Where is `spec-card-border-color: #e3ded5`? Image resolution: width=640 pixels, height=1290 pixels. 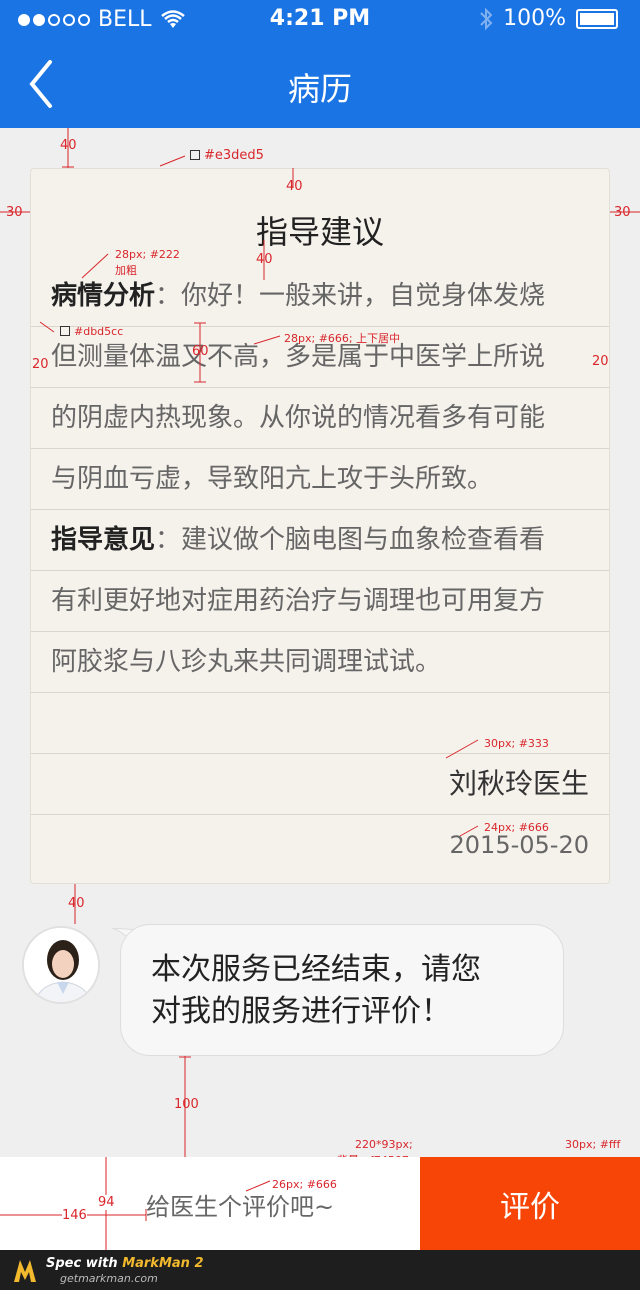 spec-card-border-color: #e3ded5 is located at coordinates (227, 155).